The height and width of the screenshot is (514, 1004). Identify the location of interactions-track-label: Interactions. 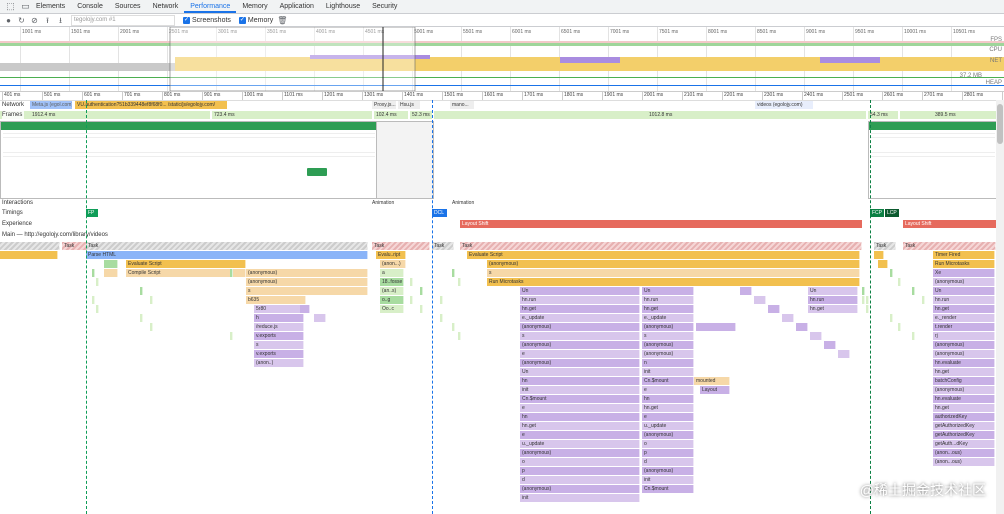
(19, 203).